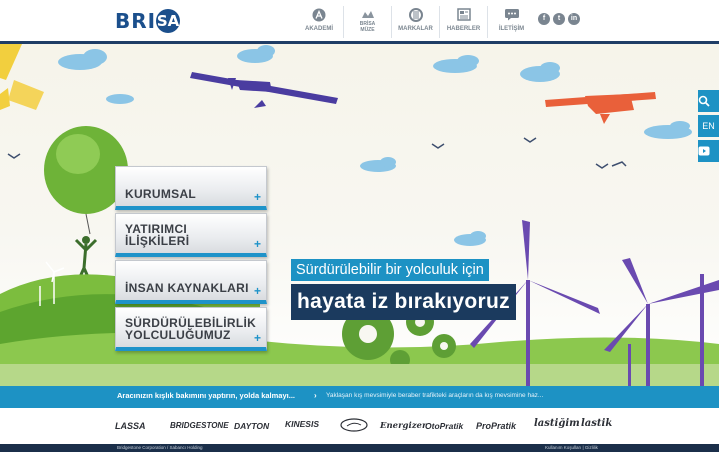 The image size is (719, 452). I want to click on hero-subtitle: Sürdürülebilir bir yolculuk için, so click(390, 270).